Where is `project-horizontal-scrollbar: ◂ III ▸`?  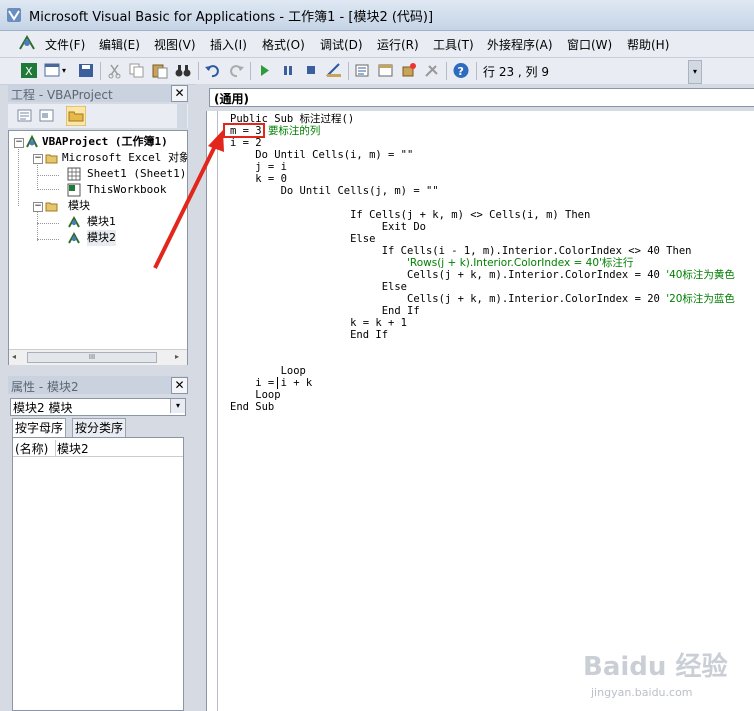
project-horizontal-scrollbar: ◂ III ▸ is located at coordinates (98, 357).